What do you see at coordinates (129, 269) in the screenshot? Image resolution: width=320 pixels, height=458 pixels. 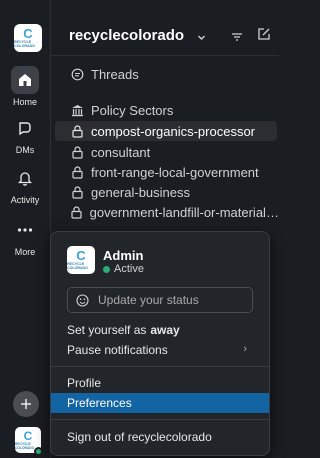 I see `menu-user-status: Active` at bounding box center [129, 269].